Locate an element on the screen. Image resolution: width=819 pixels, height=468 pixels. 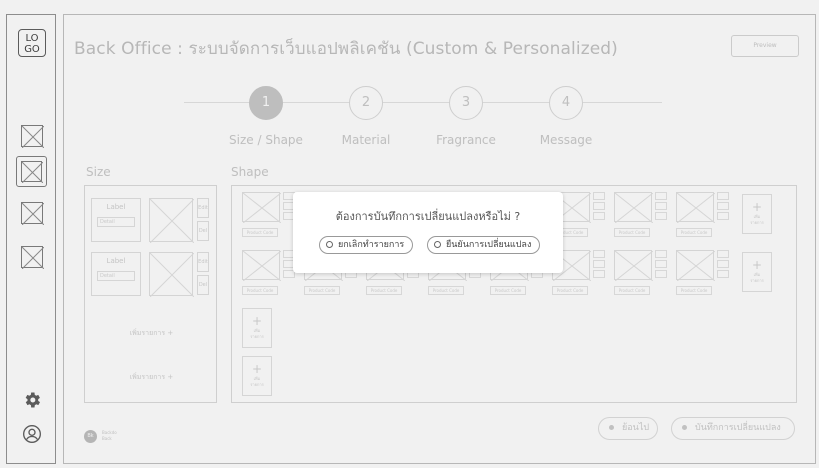
confirm-button: ยืนยันการเปลี่ยนแปลง is located at coordinates (484, 245).